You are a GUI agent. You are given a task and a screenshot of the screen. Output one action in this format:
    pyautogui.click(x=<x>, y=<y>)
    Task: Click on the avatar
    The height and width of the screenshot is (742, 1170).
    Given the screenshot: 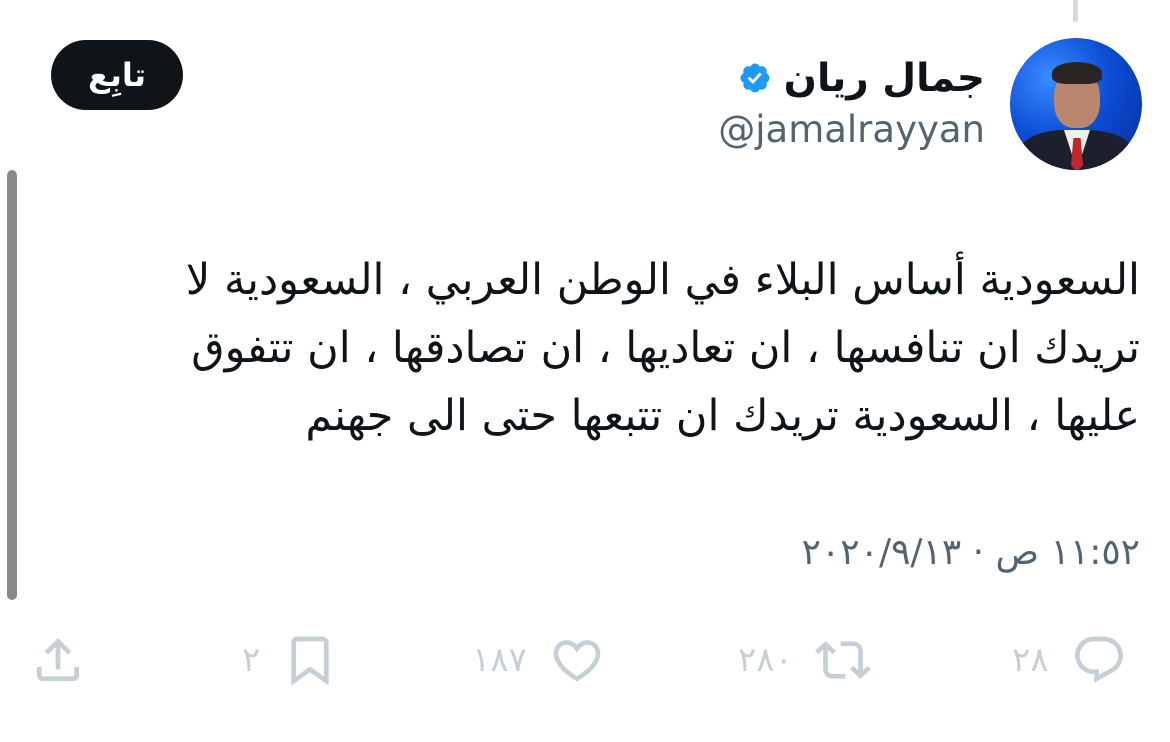 What is the action you would take?
    pyautogui.click(x=1076, y=104)
    